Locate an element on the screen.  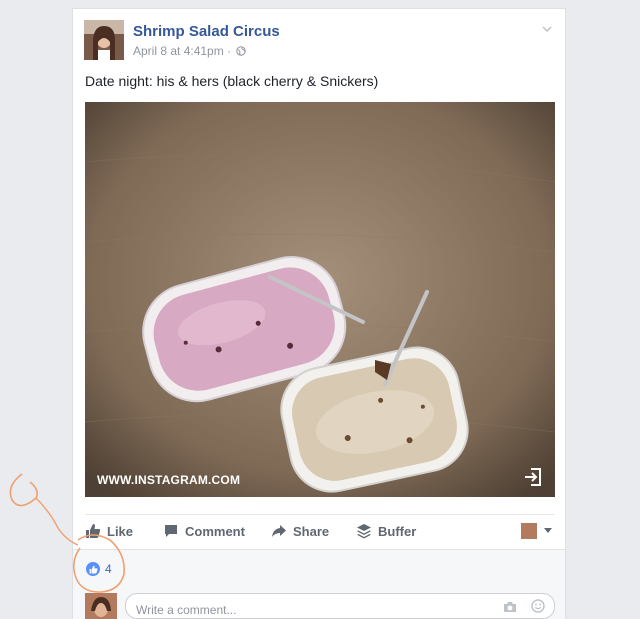
post-timestamp: April 8 at 4:41pm is located at coordinates (178, 51).